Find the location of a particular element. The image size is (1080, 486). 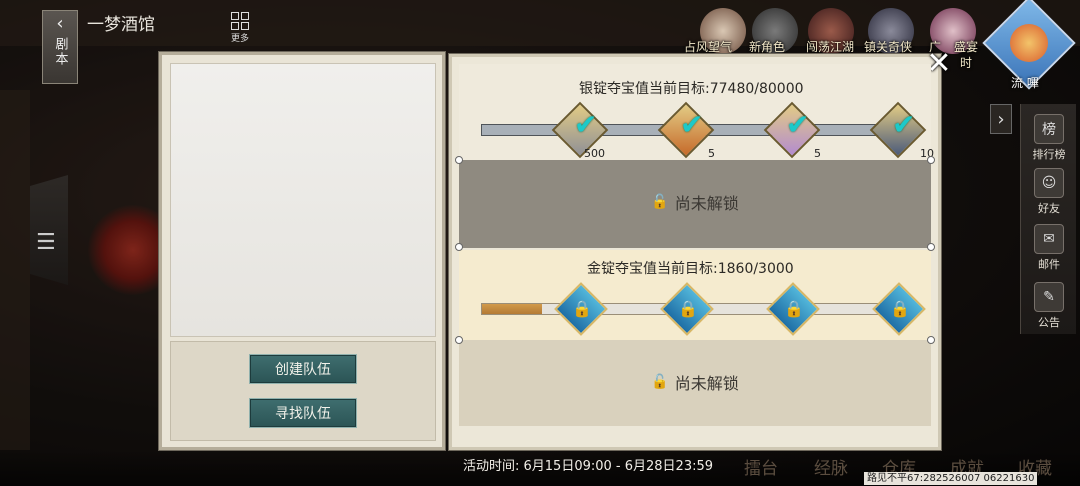

hamburger-menu-icon: ☰ is located at coordinates (46, 242).